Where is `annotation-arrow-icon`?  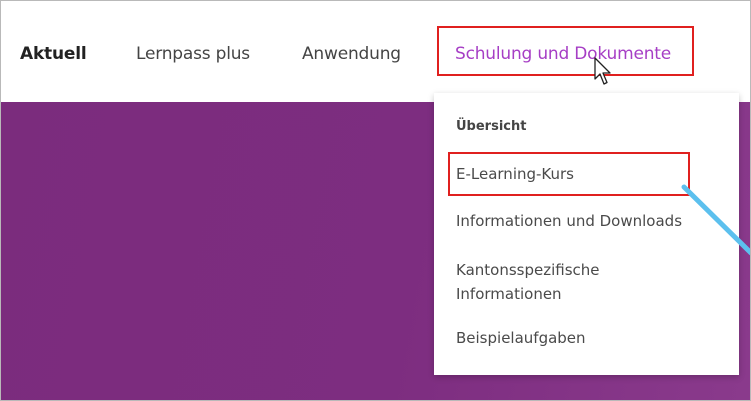 annotation-arrow-icon is located at coordinates (715, 220).